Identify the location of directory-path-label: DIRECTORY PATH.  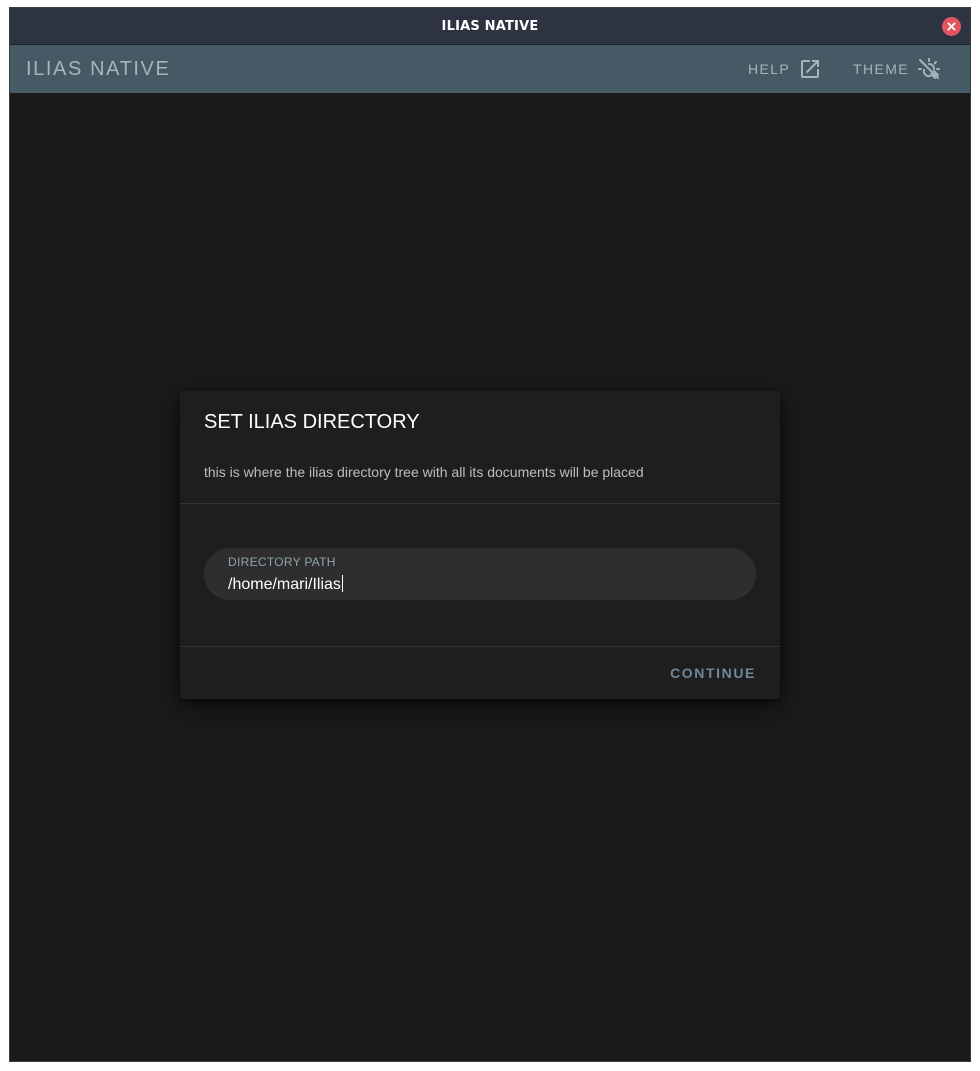
(282, 562).